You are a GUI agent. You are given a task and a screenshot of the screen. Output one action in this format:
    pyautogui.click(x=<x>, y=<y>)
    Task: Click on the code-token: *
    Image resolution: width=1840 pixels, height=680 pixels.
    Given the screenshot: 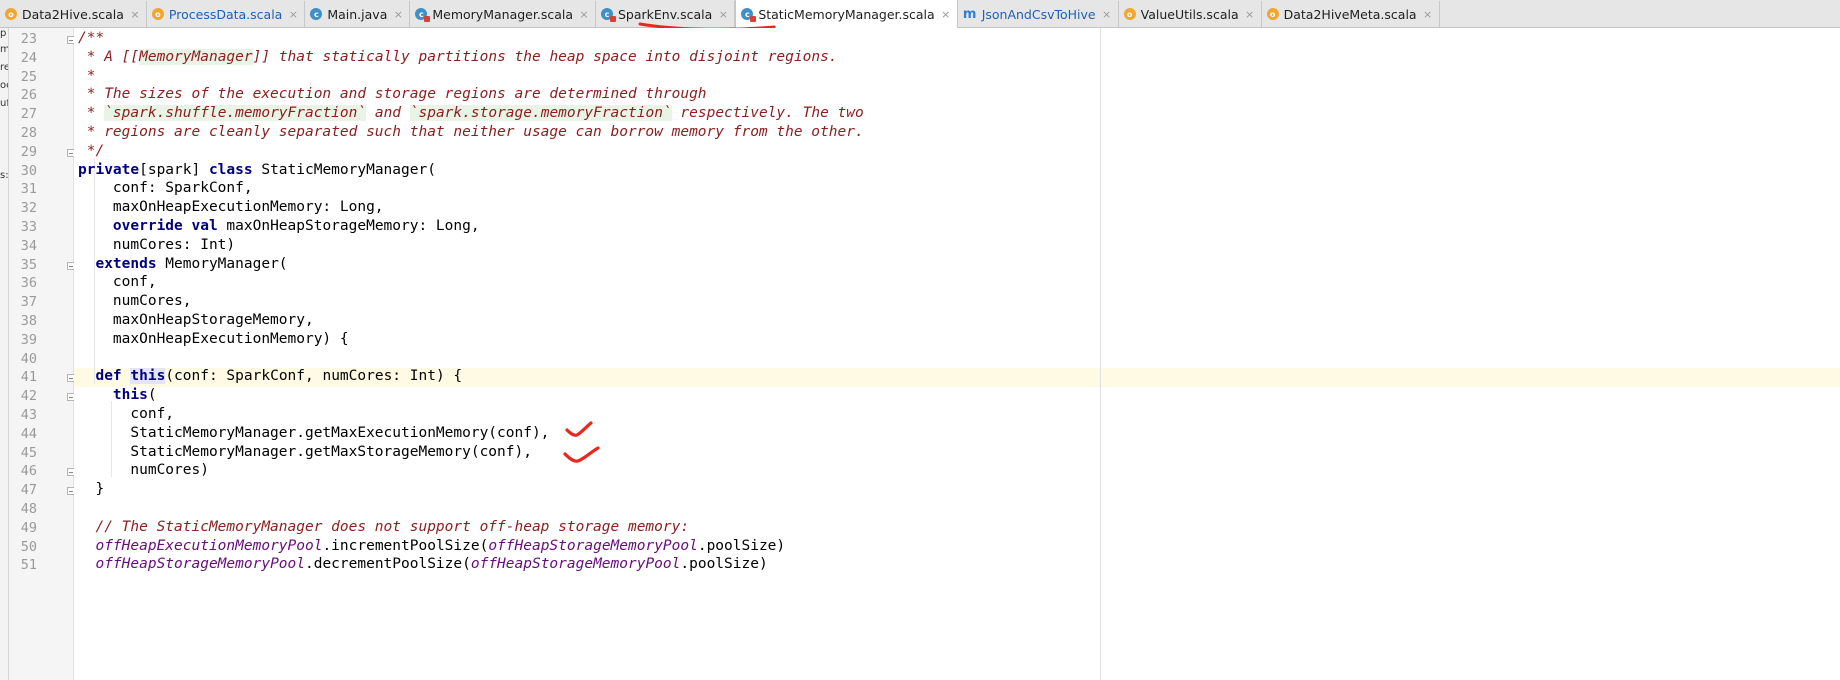 What is the action you would take?
    pyautogui.click(x=87, y=75)
    